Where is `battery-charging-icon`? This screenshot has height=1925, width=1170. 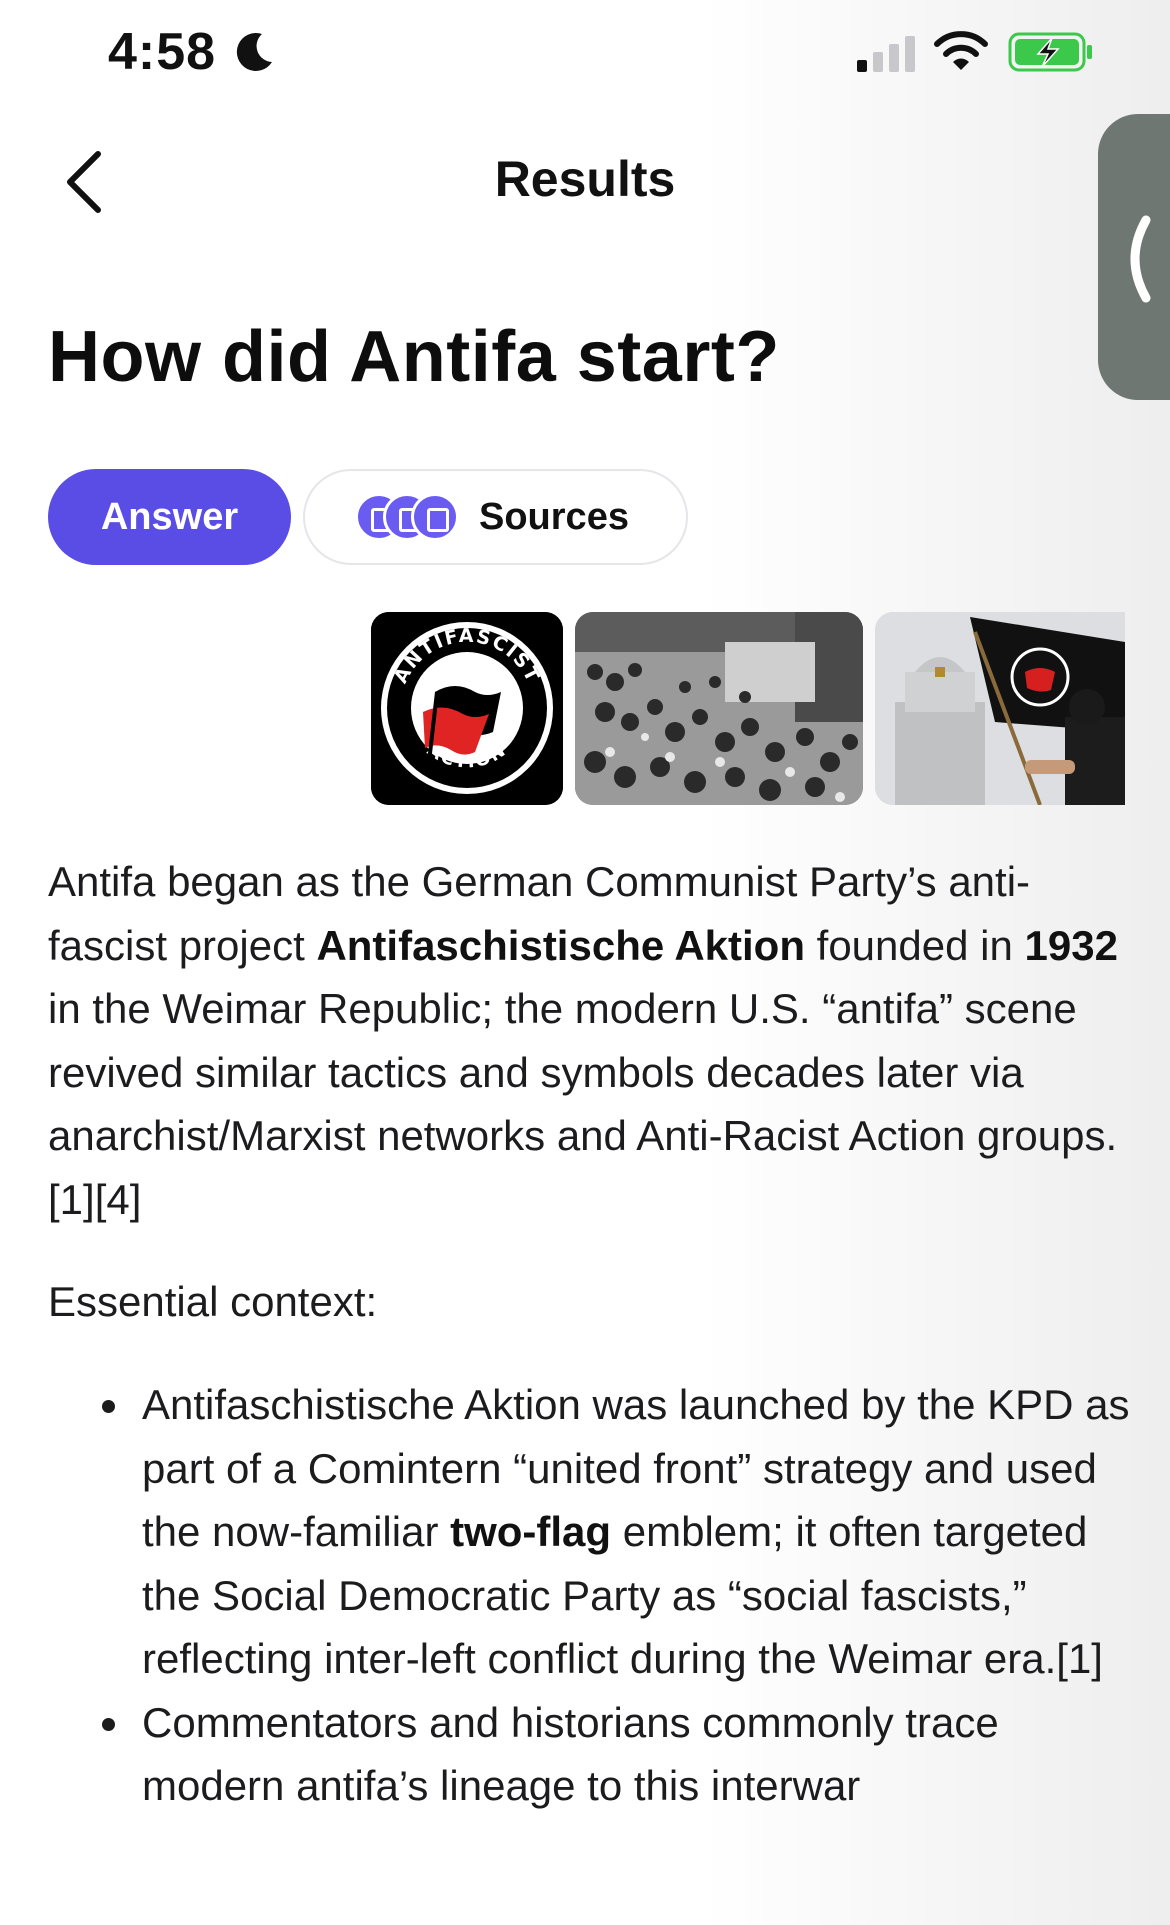
battery-charging-icon is located at coordinates (1050, 52).